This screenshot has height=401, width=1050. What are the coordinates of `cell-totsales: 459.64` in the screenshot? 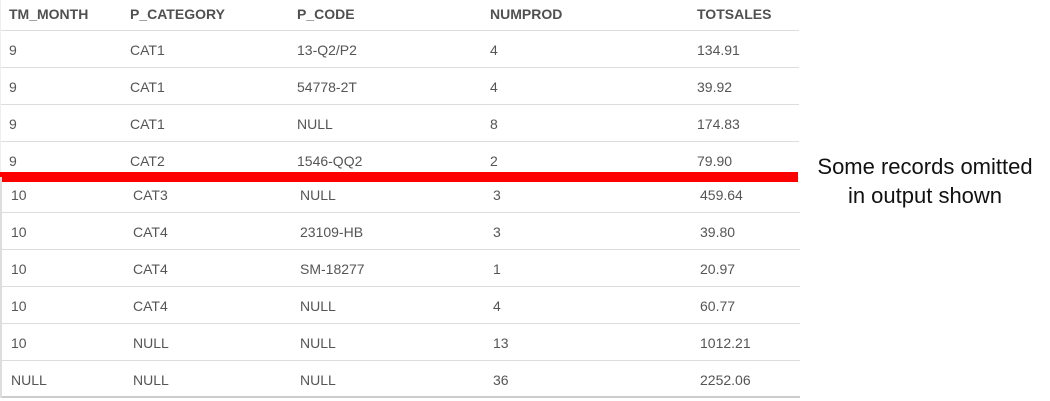 It's located at (721, 195).